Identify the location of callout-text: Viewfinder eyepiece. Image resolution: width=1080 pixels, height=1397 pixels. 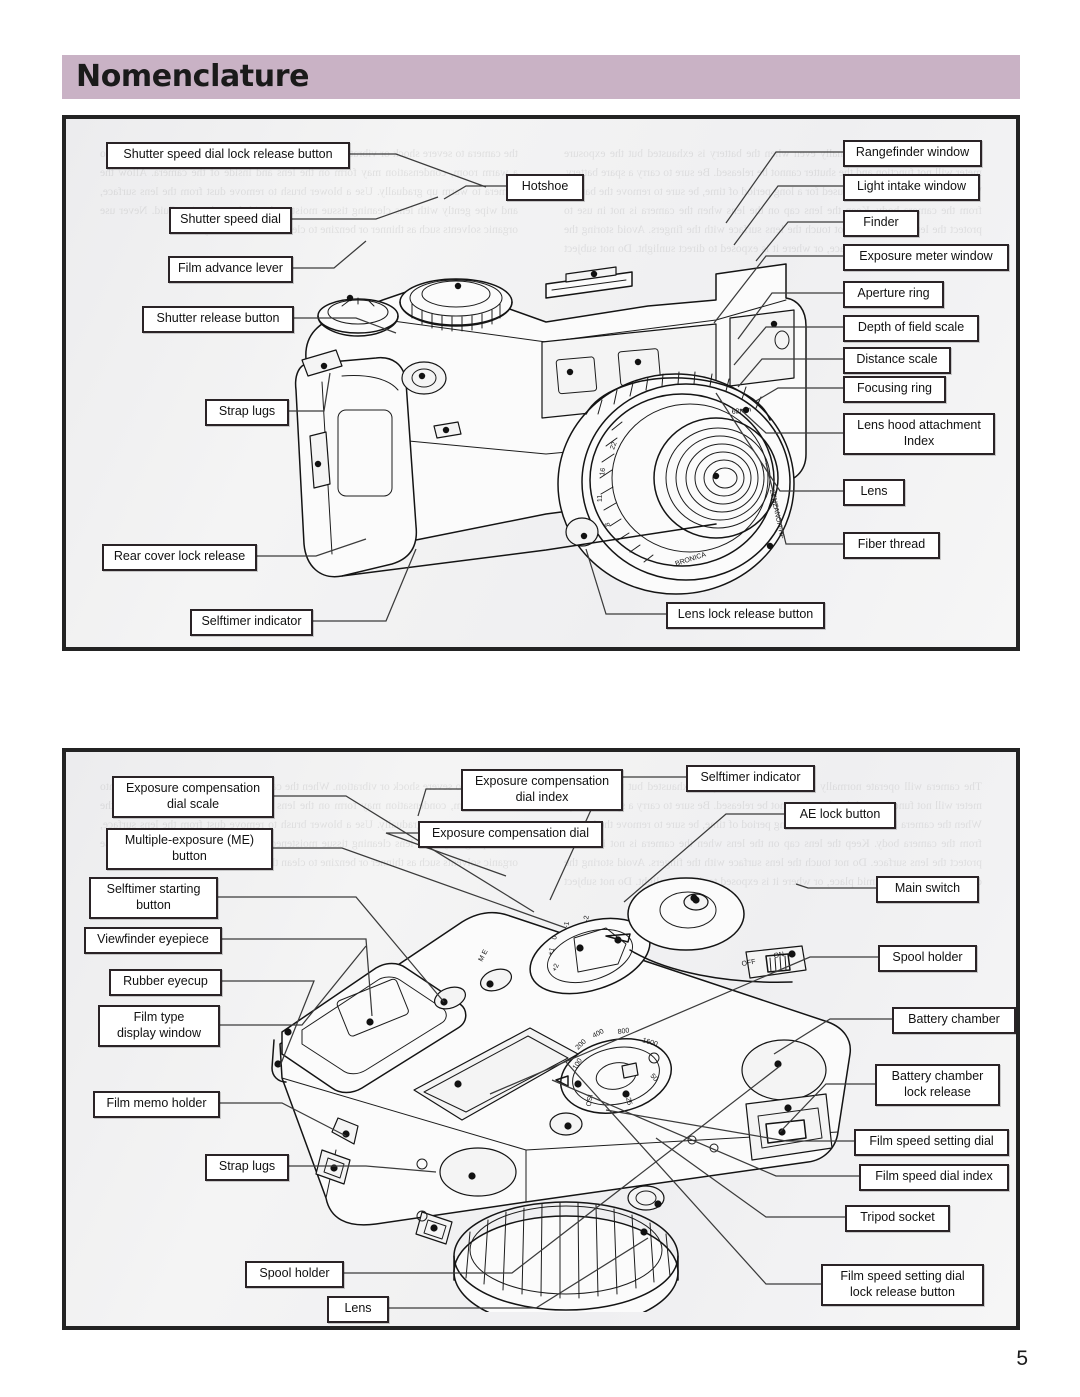
(153, 939).